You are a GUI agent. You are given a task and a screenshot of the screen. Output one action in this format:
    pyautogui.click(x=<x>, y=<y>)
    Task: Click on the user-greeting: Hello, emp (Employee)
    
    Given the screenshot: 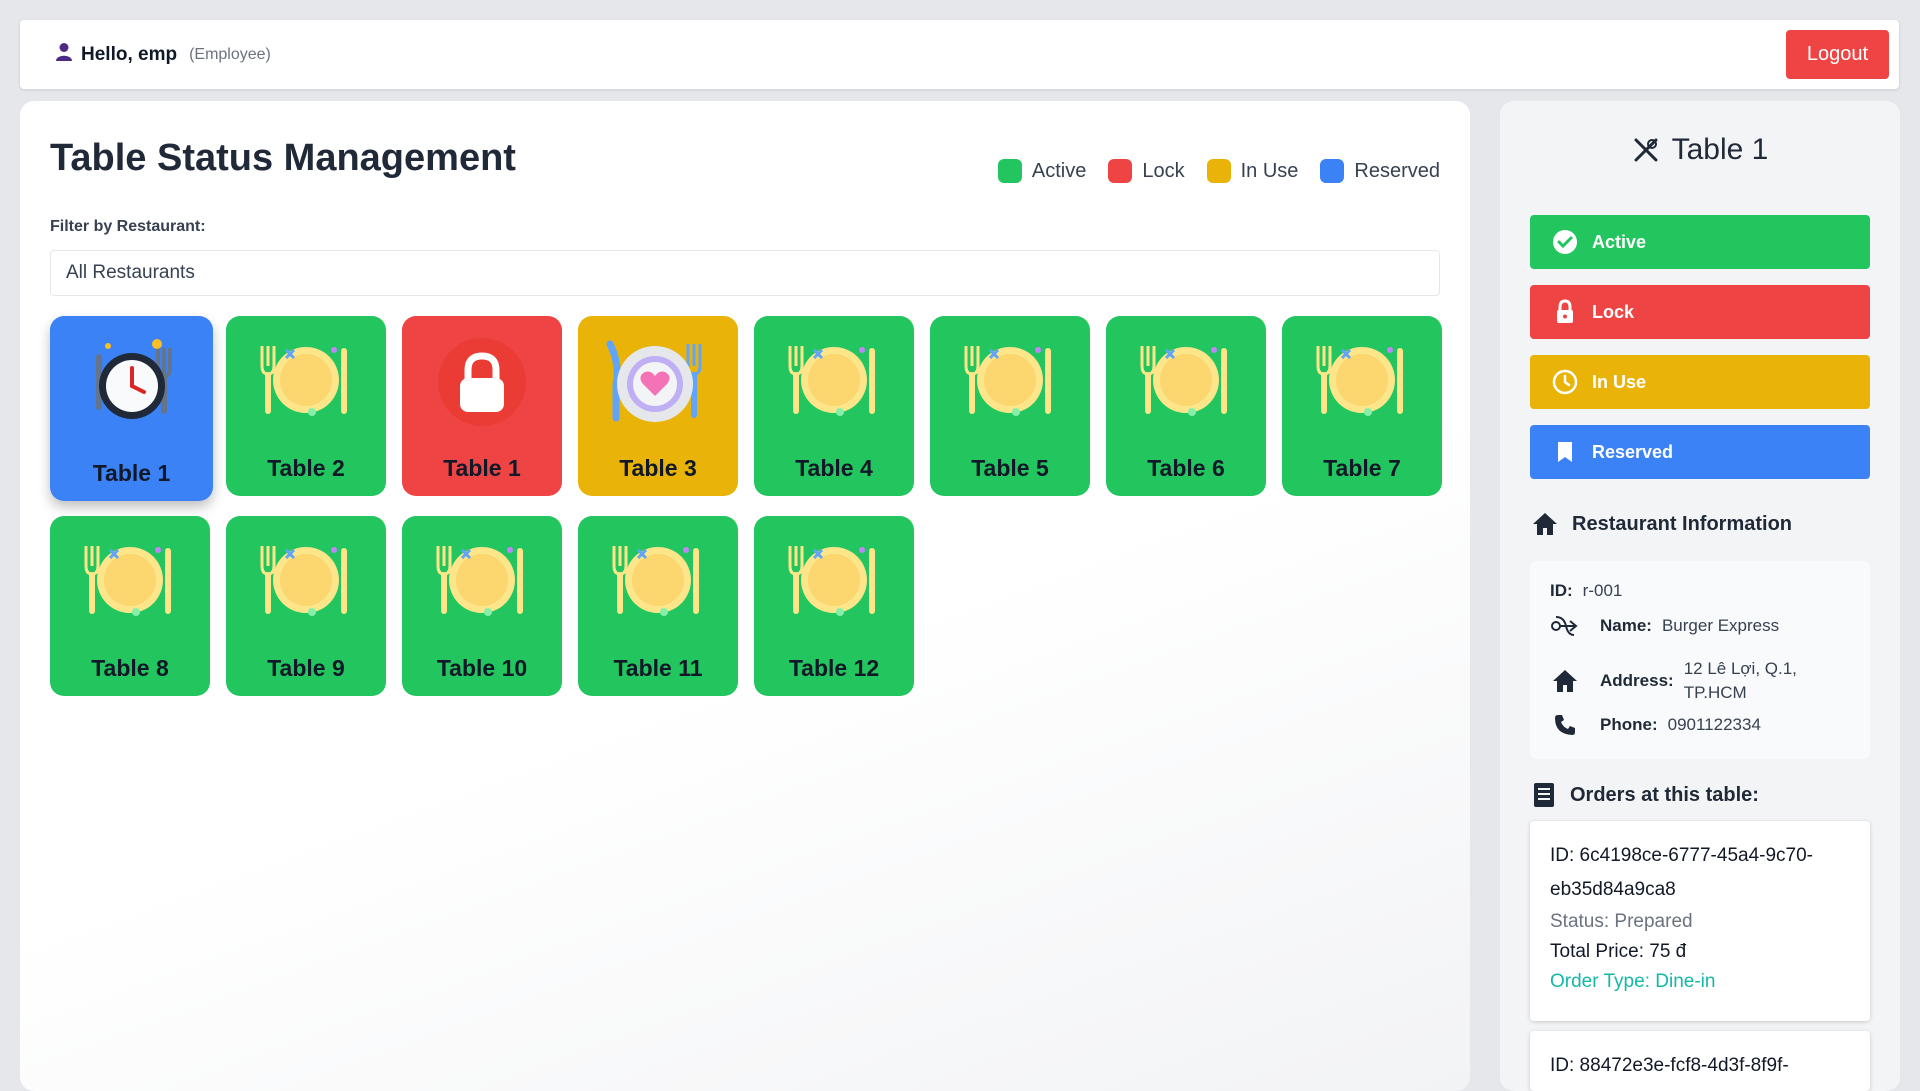 What is the action you would take?
    pyautogui.click(x=163, y=54)
    